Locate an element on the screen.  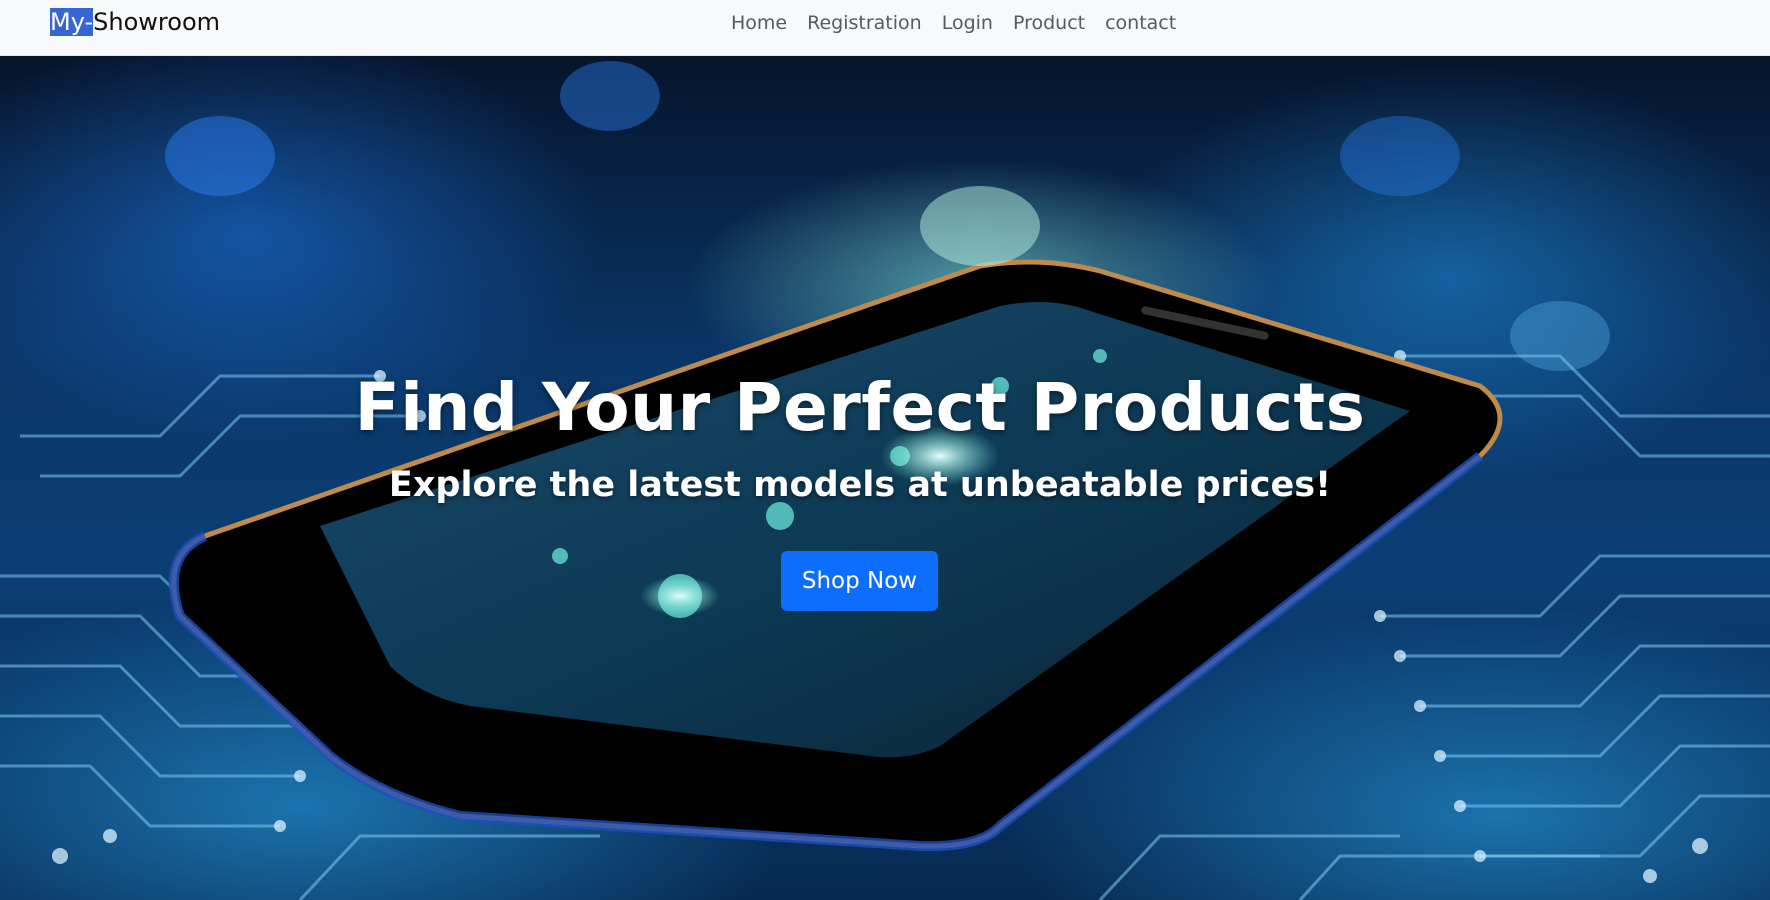
brand-highlight-text: My- is located at coordinates (72, 22).